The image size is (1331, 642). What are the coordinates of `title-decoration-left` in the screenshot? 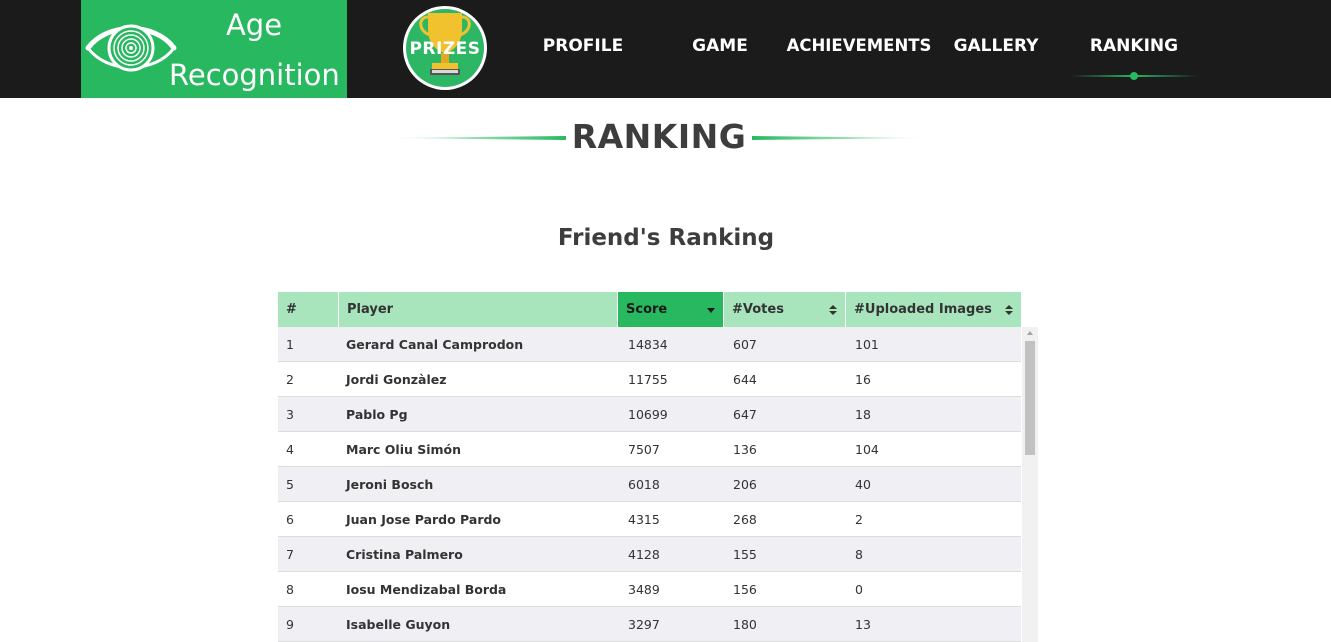 It's located at (476, 138).